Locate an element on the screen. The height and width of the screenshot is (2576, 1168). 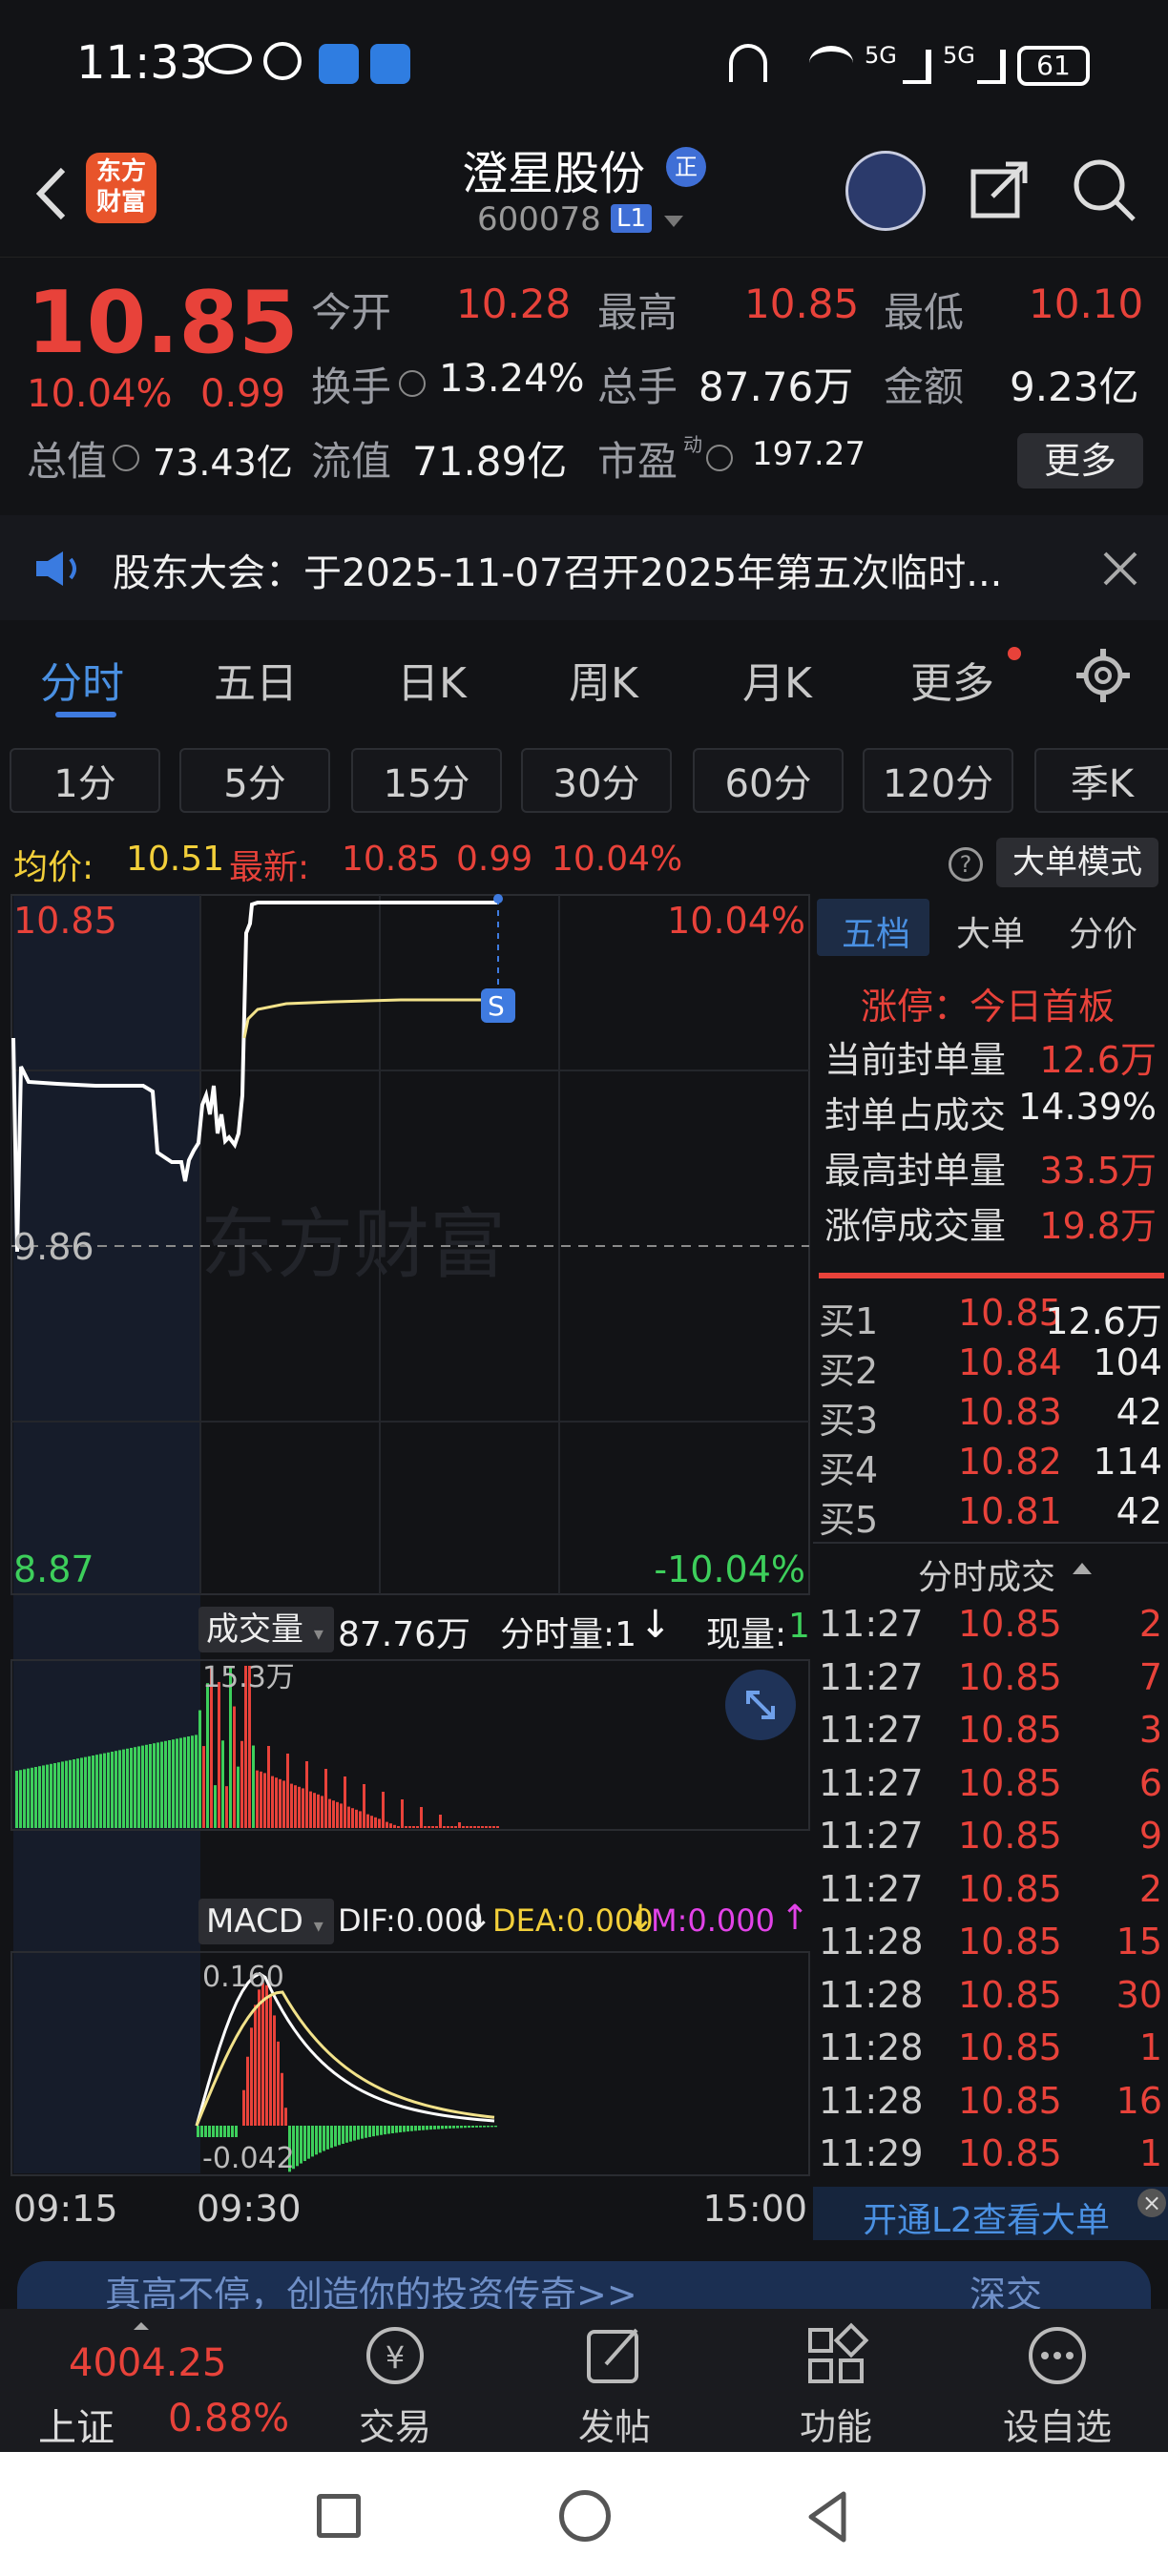
macd-indicator-select: MACD ▾ is located at coordinates (266, 1921).